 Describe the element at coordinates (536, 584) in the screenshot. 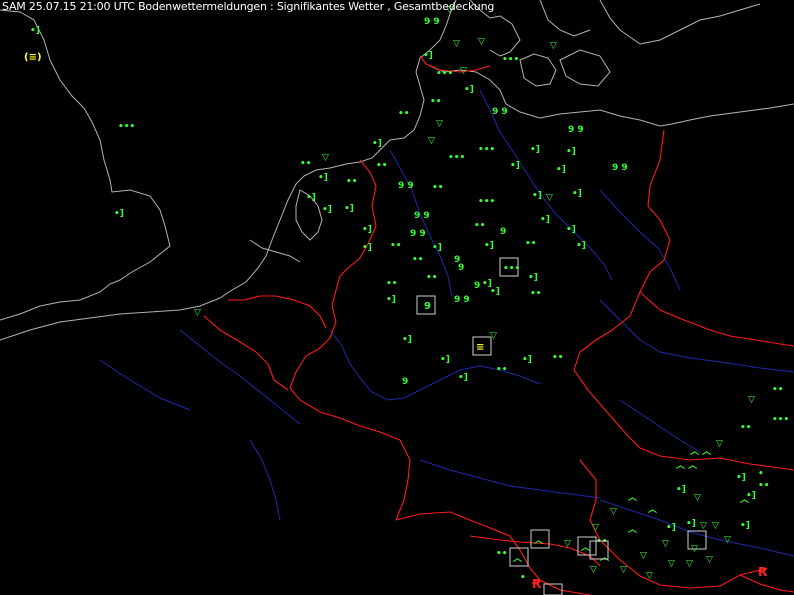

I see `thunderstorm-red-icon: Ꞧ` at that location.